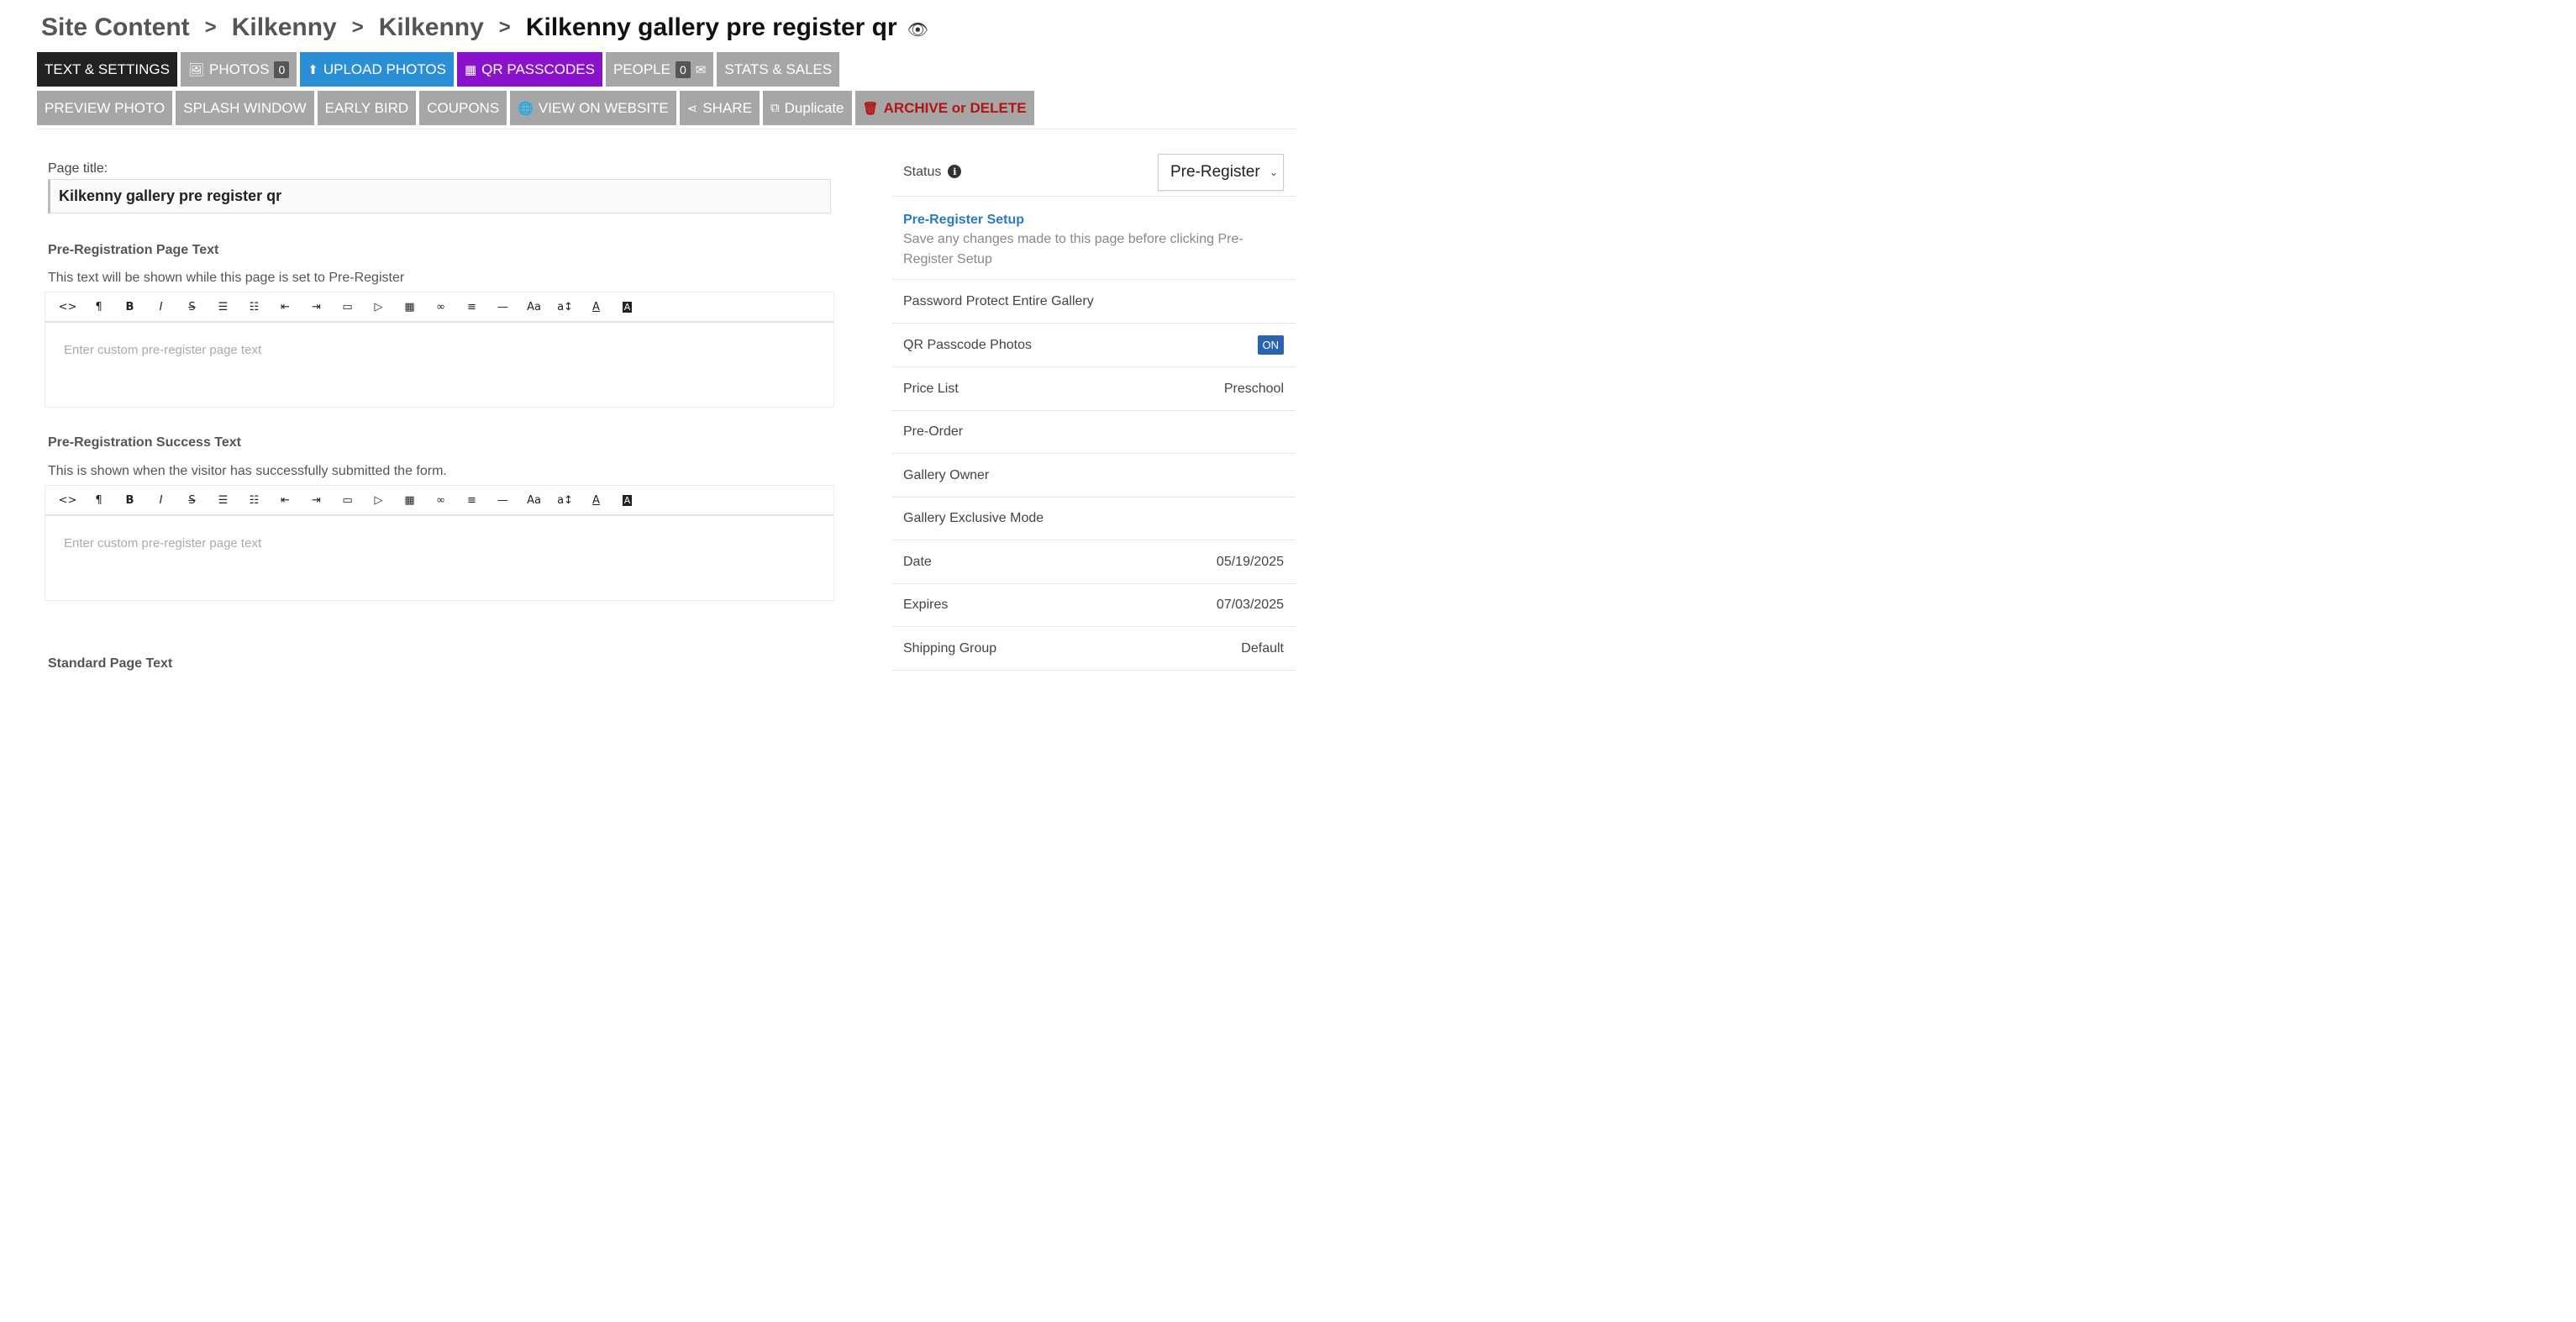 The image size is (2576, 1322). I want to click on tab-splash-window: SPLASH WINDOW, so click(245, 108).